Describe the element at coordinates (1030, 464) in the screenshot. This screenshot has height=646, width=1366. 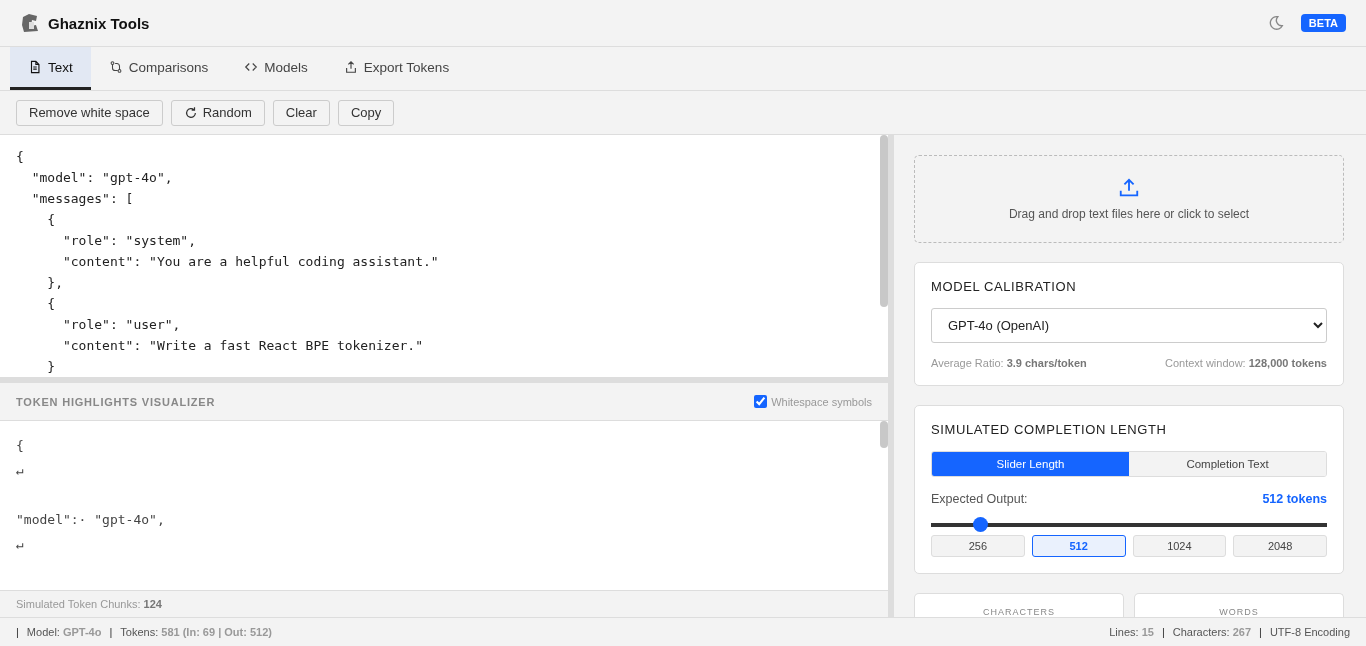
I see `mode-toggle: Slider Length` at that location.